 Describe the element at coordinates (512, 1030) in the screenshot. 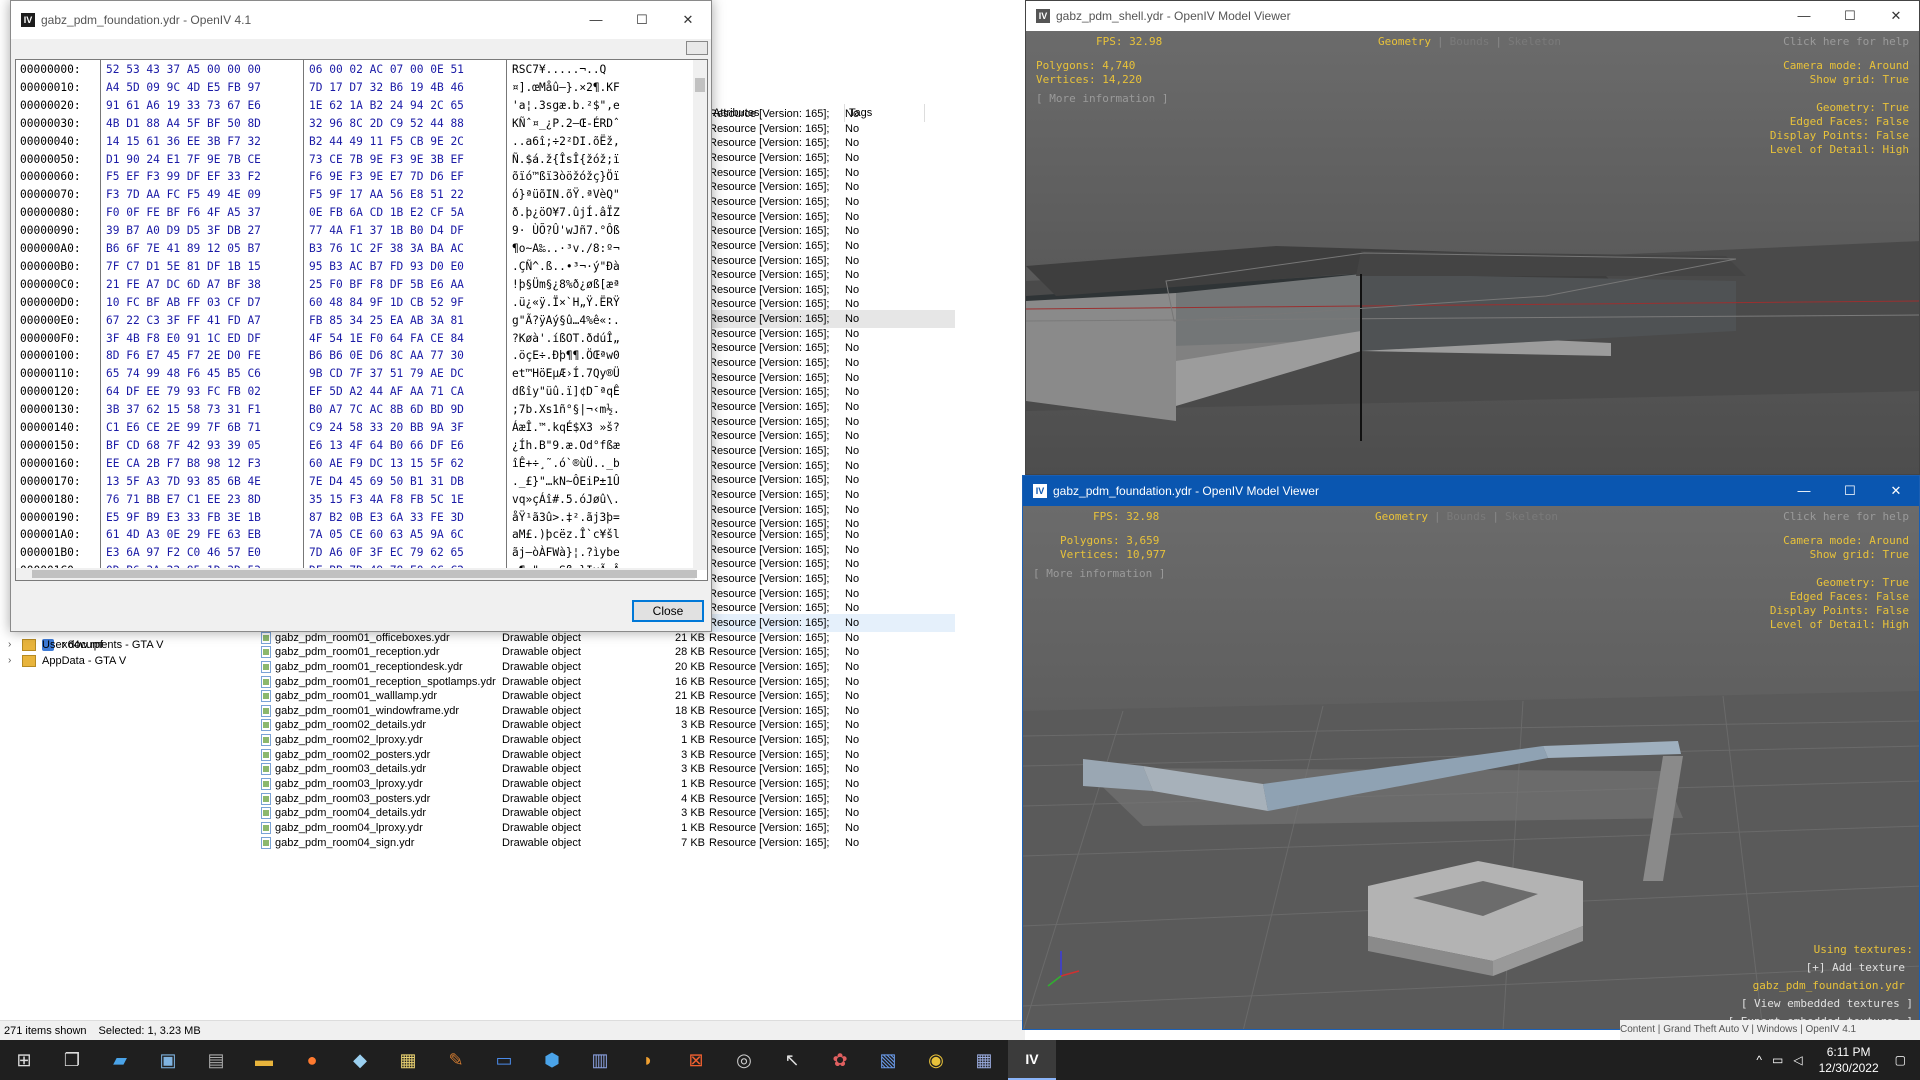

I see `status-bar: 271 items shown Selected: 1, 3.23 MB` at that location.